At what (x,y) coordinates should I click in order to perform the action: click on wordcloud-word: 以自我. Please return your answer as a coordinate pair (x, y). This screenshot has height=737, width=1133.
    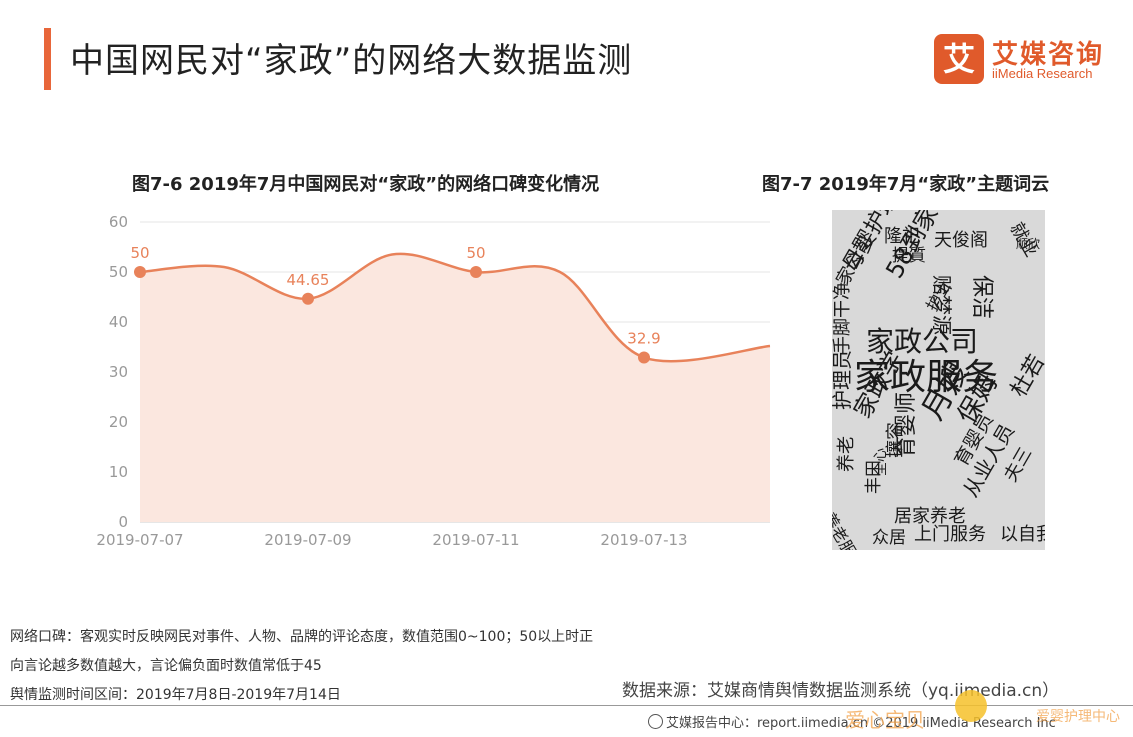
    Looking at the image, I should click on (1022, 534).